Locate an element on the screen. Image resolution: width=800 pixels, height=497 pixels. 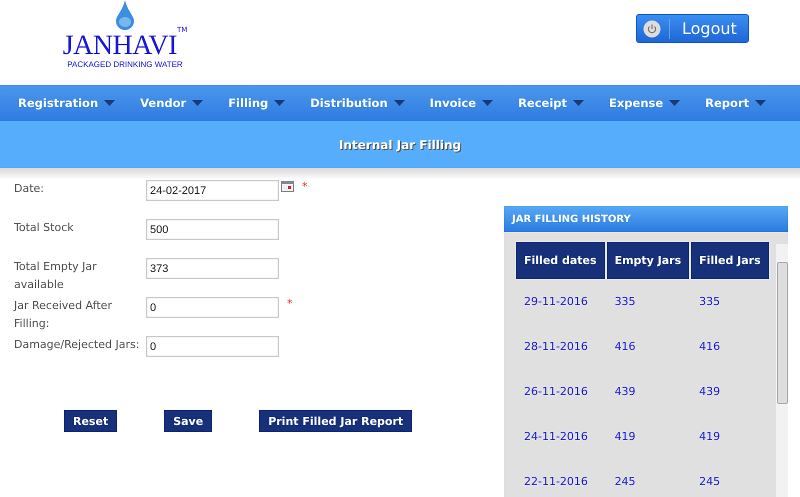
field-label: Total Empty Jar available is located at coordinates (56, 276).